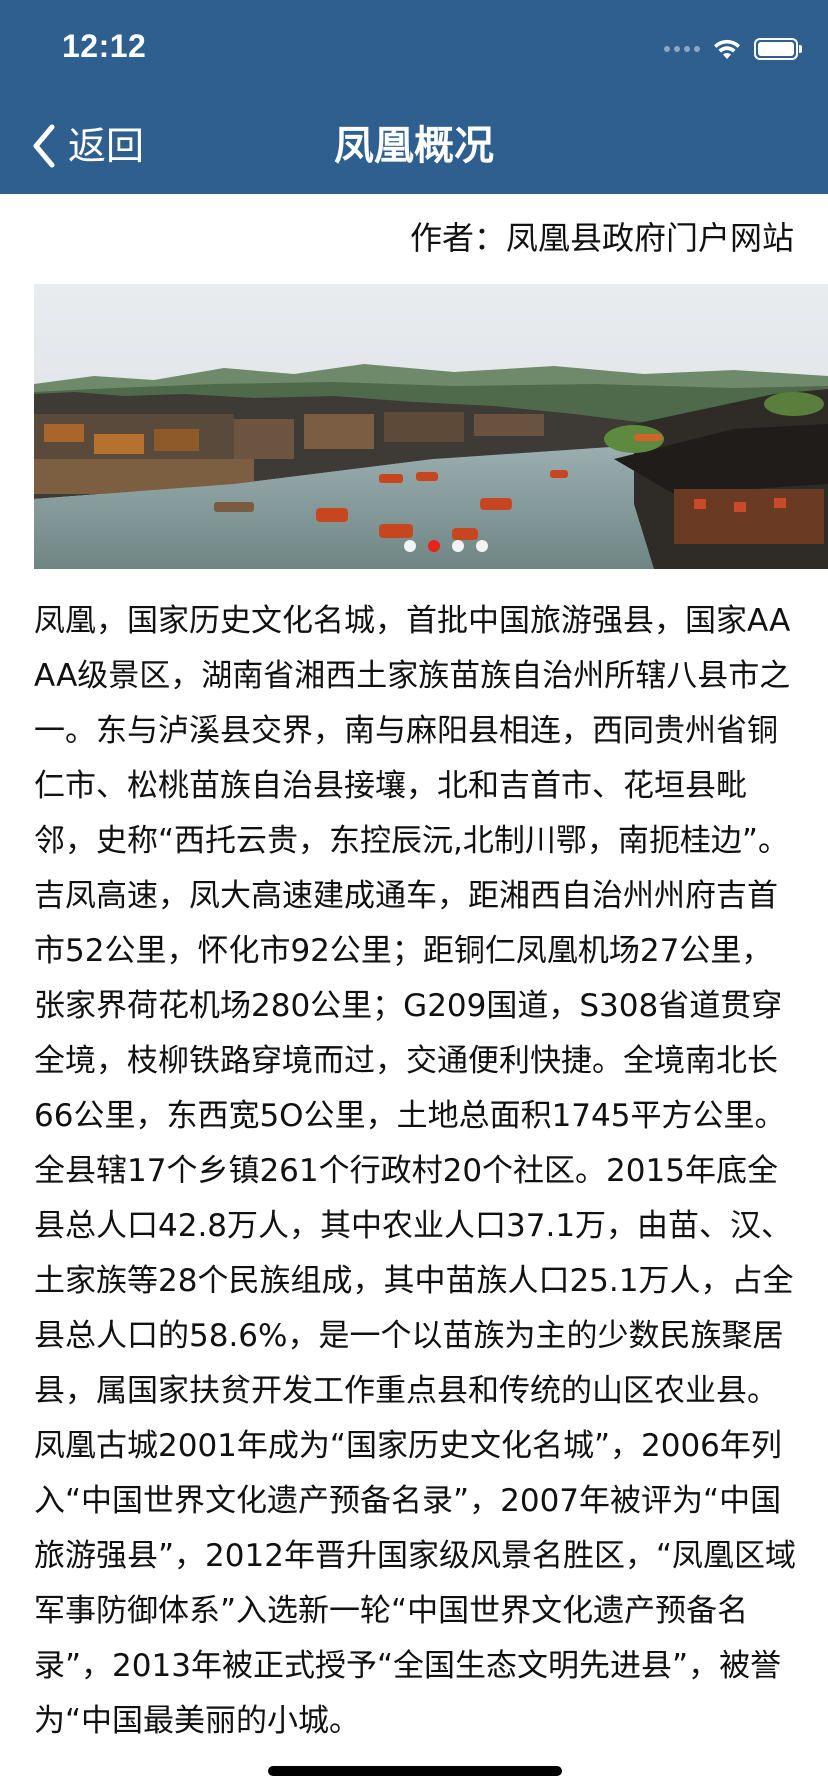 This screenshot has height=1792, width=828. What do you see at coordinates (415, 1771) in the screenshot?
I see `home-indicator` at bounding box center [415, 1771].